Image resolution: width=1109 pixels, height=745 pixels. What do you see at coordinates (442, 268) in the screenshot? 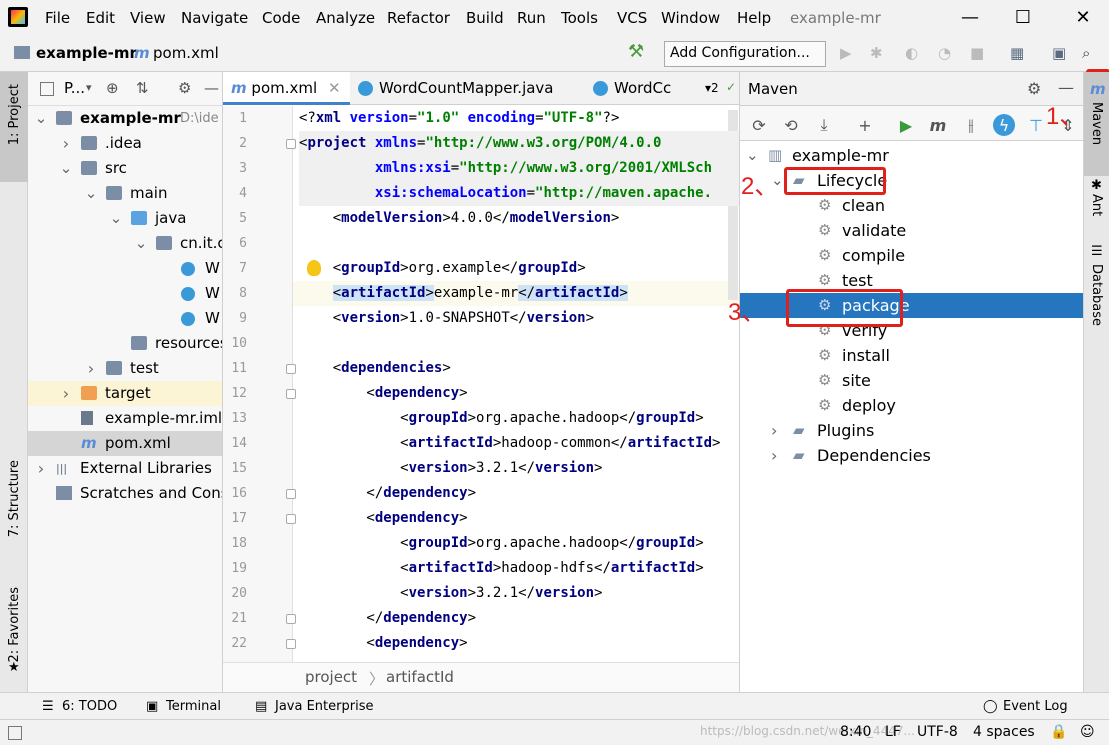
I see `code-line: <groupId>org.example</groupId>` at bounding box center [442, 268].